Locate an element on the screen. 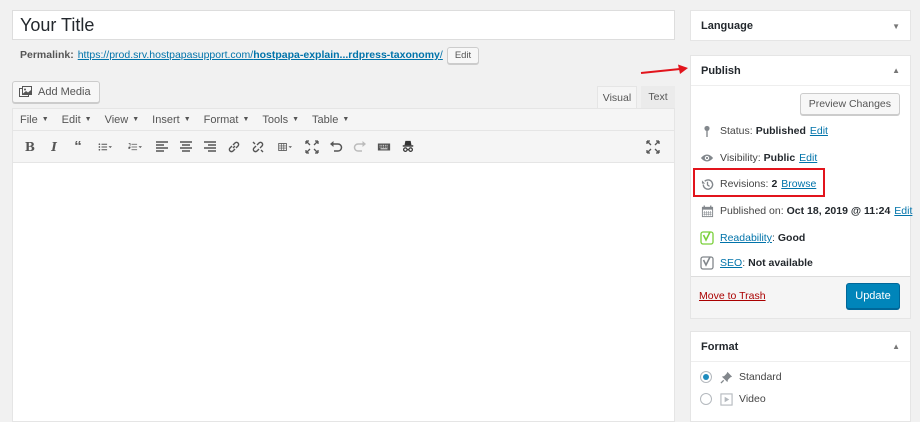 The height and width of the screenshot is (422, 920). menu-insert: Insert ▼ is located at coordinates (171, 120).